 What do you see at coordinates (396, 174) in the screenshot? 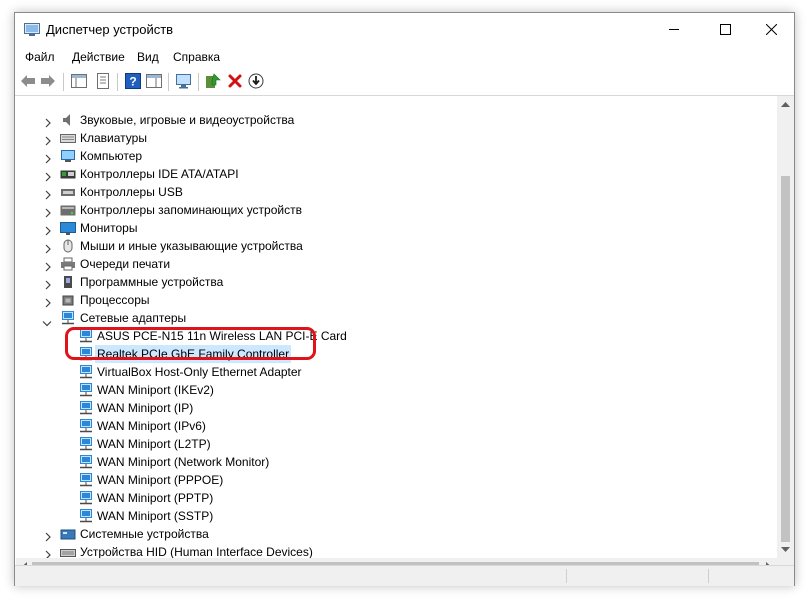
I see `tree-category: Контроллеры IDE ATA/ATAPI` at bounding box center [396, 174].